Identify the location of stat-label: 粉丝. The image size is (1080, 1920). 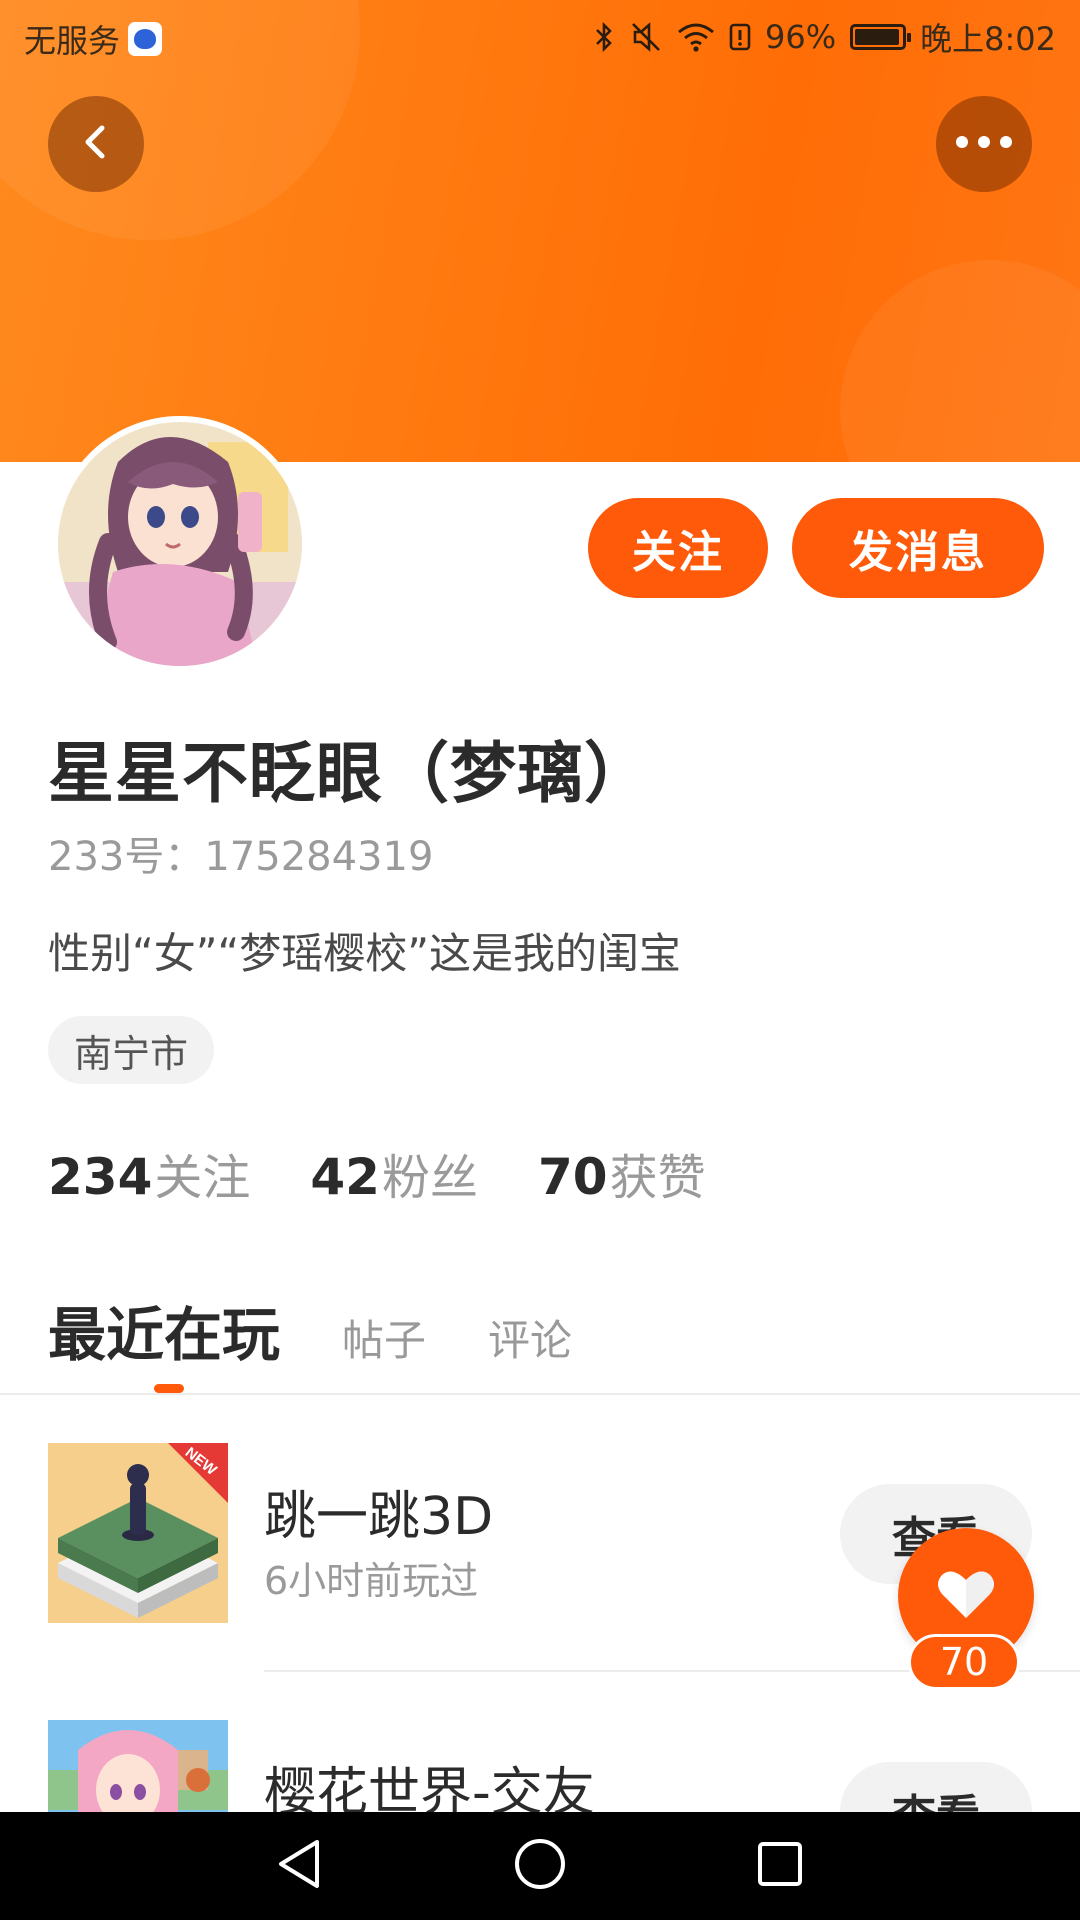
(429, 1178).